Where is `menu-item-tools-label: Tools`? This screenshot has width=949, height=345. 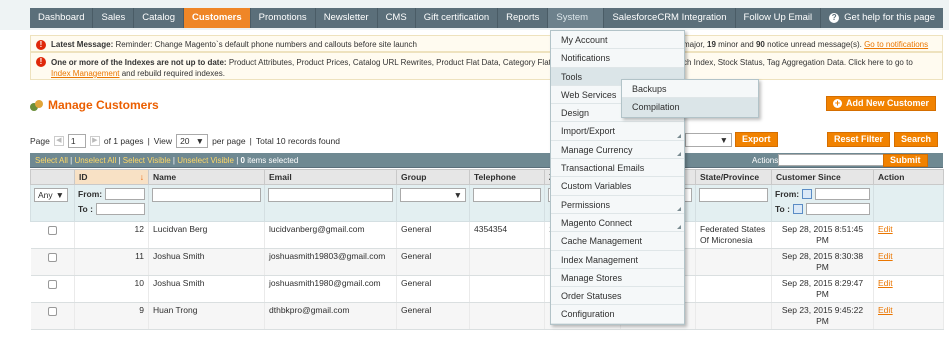
menu-item-tools-label: Tools is located at coordinates (572, 76).